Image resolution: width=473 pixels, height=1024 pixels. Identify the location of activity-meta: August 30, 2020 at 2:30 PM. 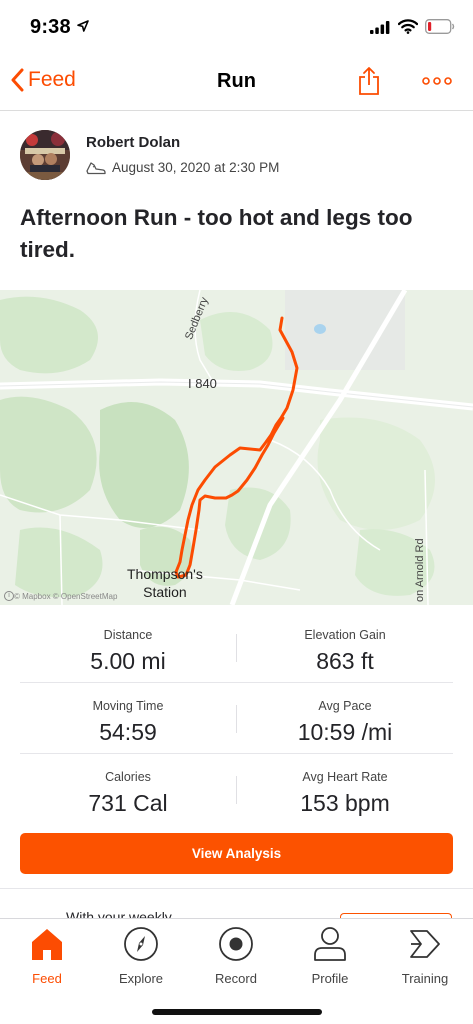
(182, 167).